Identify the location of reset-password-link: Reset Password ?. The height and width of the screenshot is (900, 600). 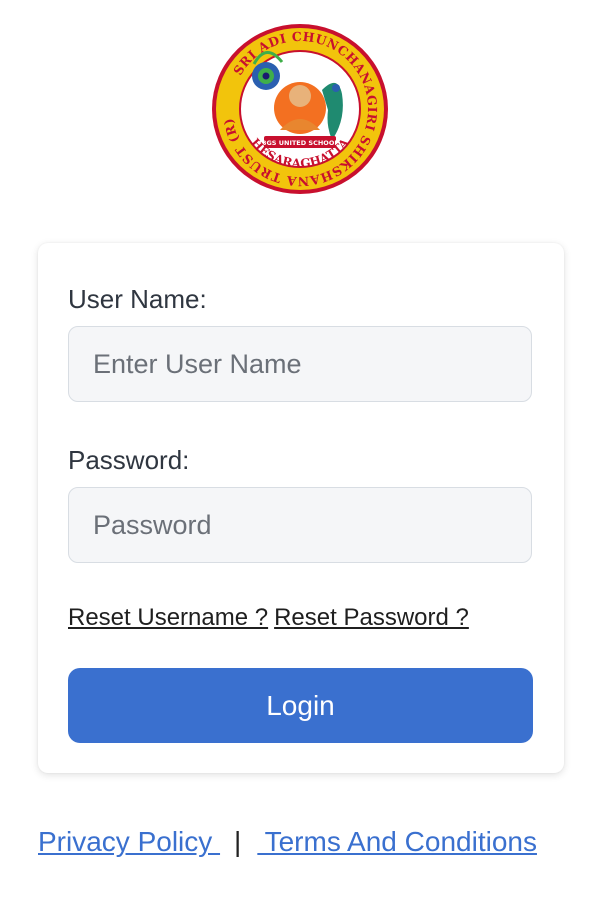
(371, 617).